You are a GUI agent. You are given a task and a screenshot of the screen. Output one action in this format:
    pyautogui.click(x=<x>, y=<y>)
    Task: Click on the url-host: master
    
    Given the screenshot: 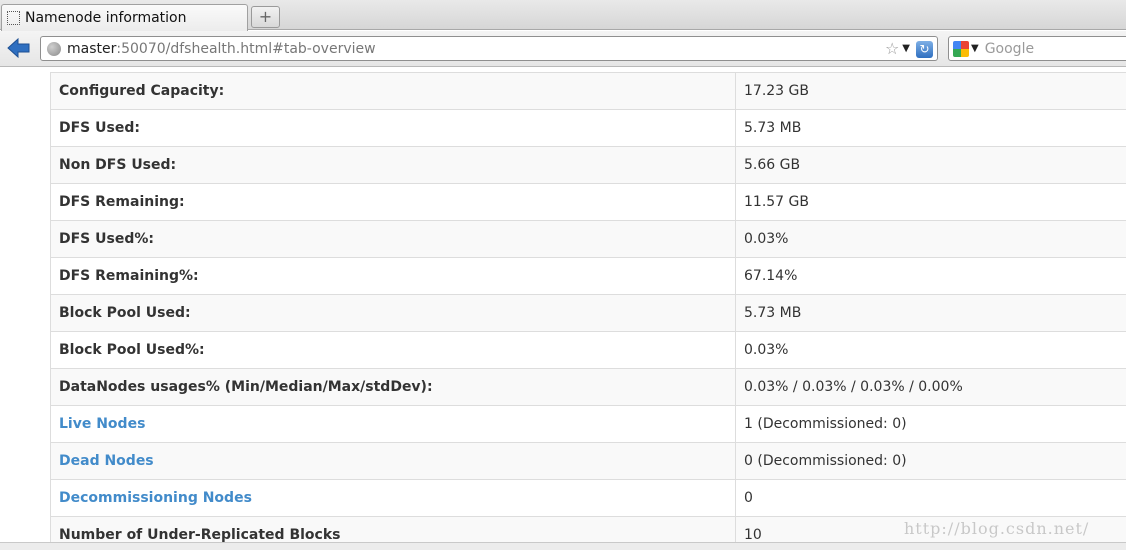 What is the action you would take?
    pyautogui.click(x=92, y=48)
    